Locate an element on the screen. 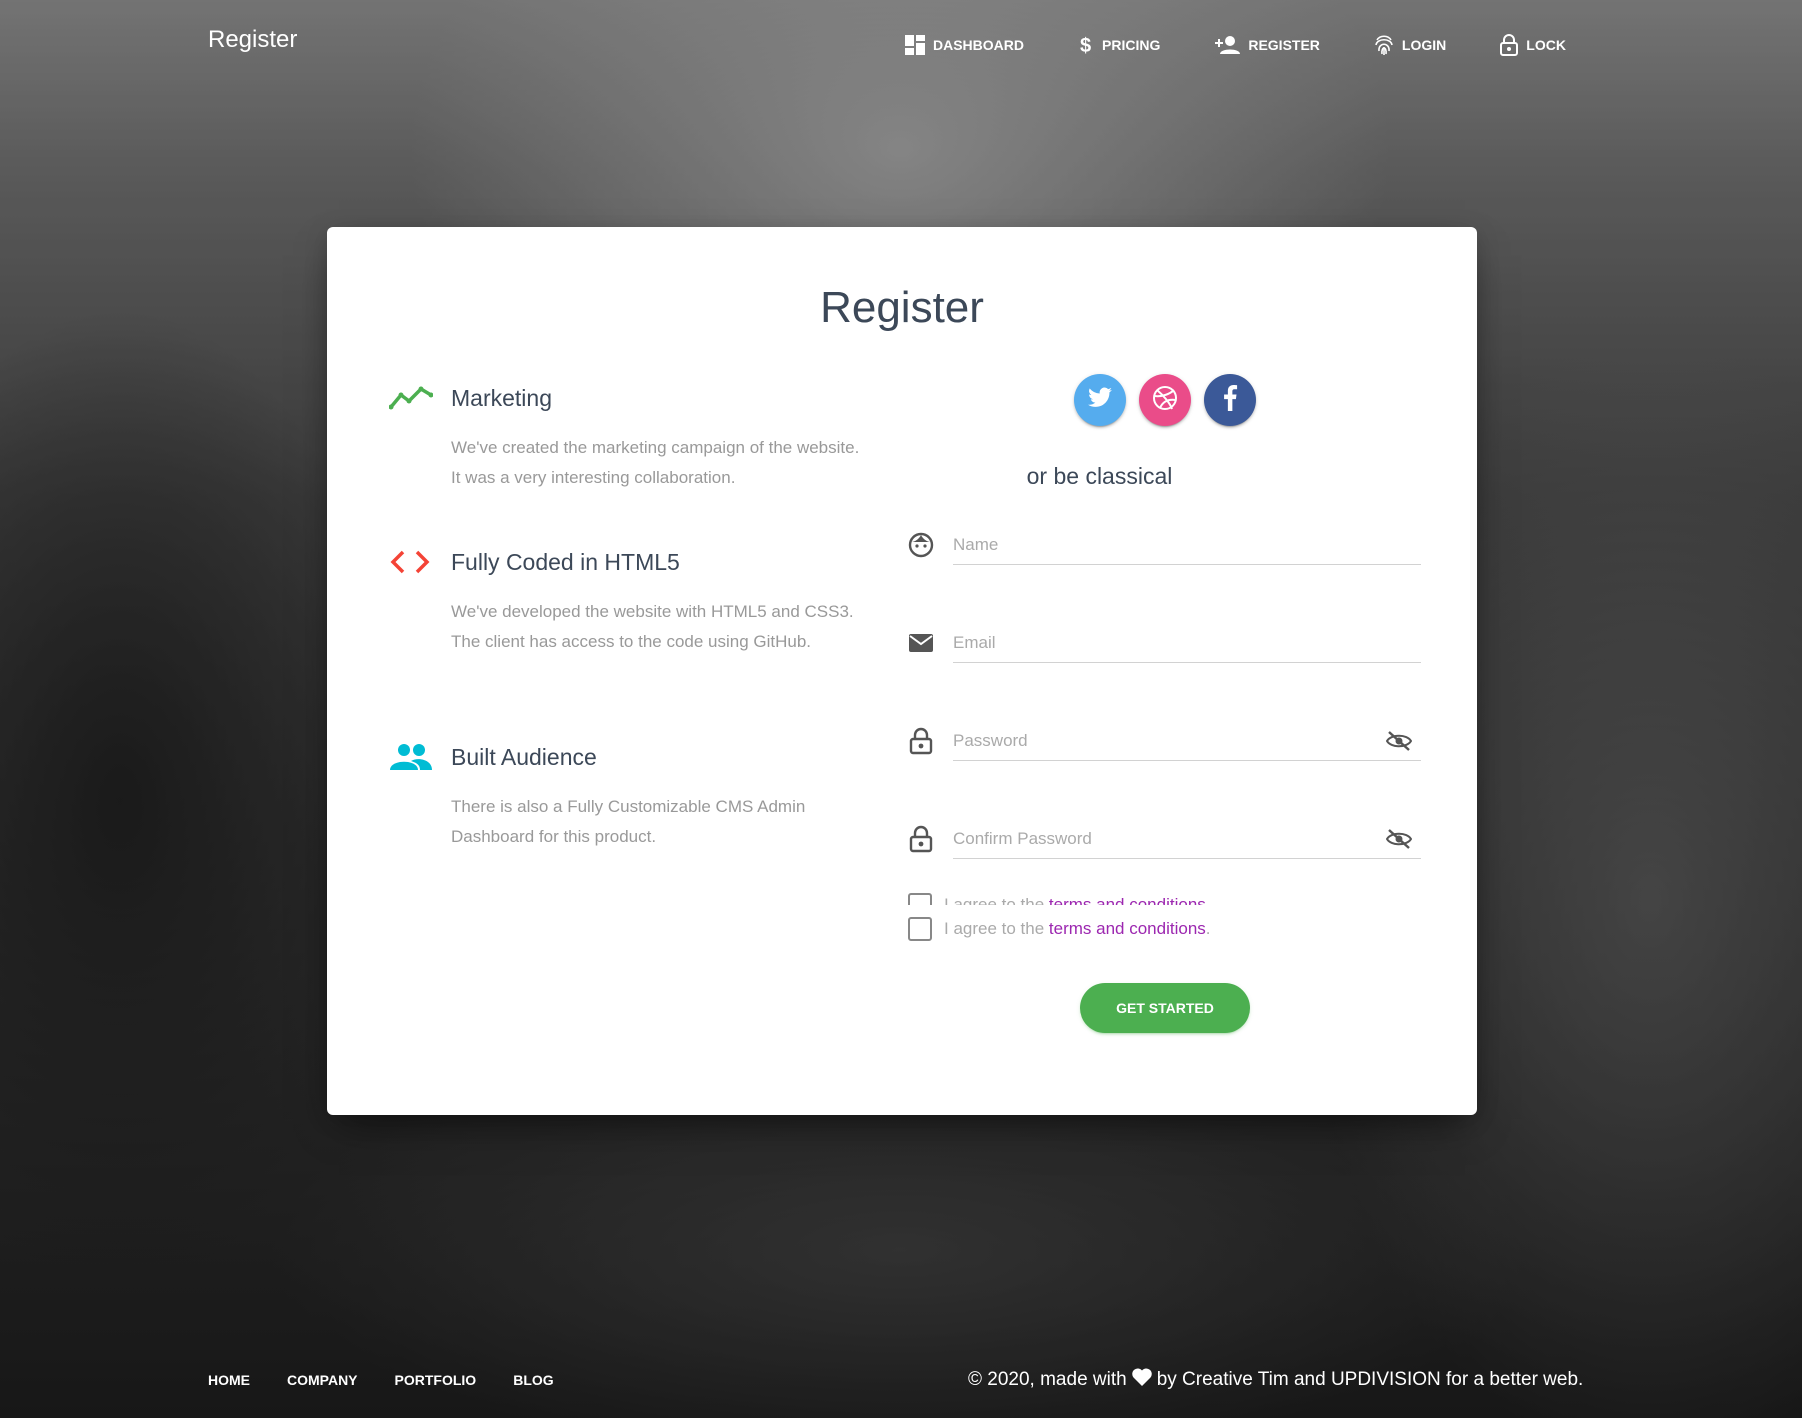 Image resolution: width=1802 pixels, height=1418 pixels. terms-suffix: . is located at coordinates (1208, 928).